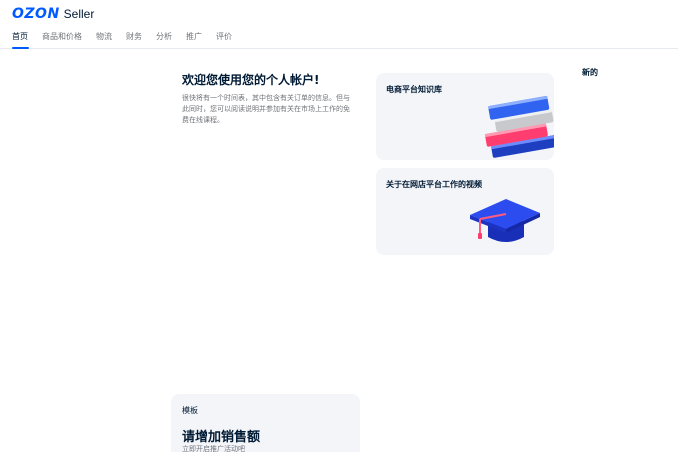  Describe the element at coordinates (166, 40) in the screenshot. I see `nav-item-analytics: 分析` at that location.